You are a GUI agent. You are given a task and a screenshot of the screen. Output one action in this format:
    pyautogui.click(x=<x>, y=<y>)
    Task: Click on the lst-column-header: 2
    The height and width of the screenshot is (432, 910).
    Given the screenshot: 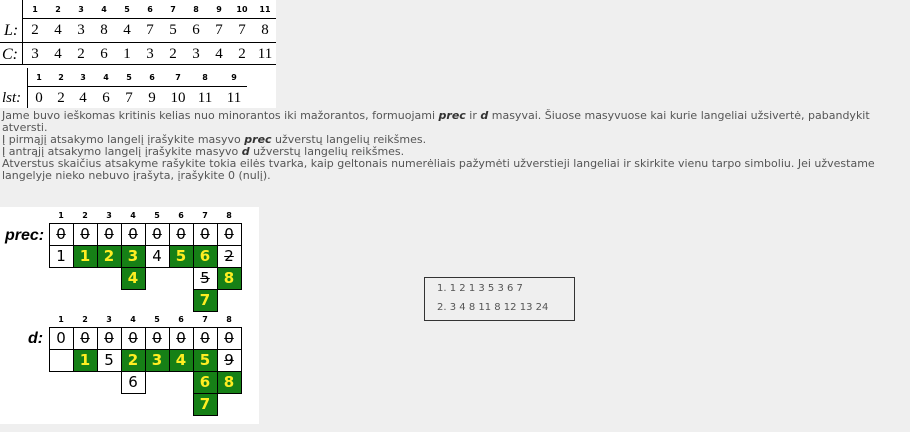 What is the action you would take?
    pyautogui.click(x=61, y=77)
    